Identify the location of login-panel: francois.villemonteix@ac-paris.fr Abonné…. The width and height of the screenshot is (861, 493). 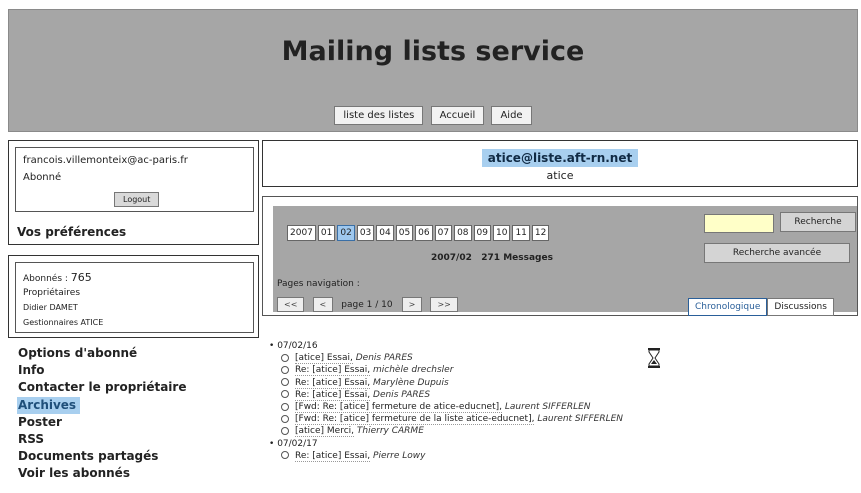
(134, 179).